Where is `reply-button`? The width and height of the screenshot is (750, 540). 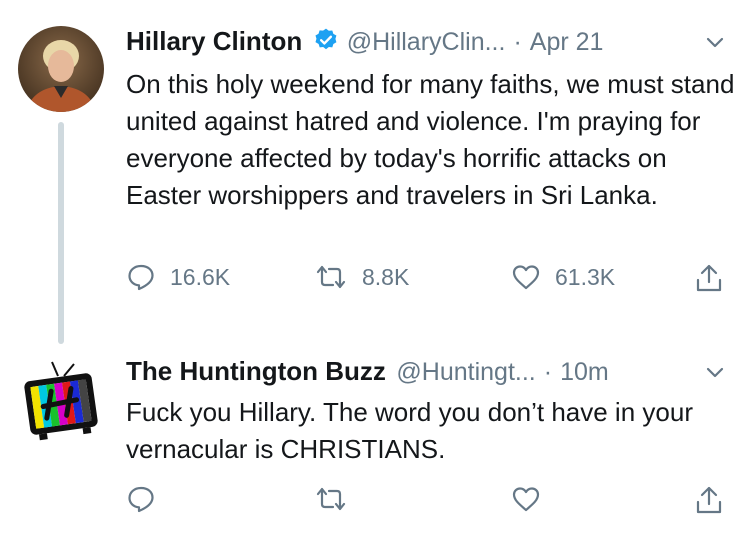 reply-button is located at coordinates (141, 499).